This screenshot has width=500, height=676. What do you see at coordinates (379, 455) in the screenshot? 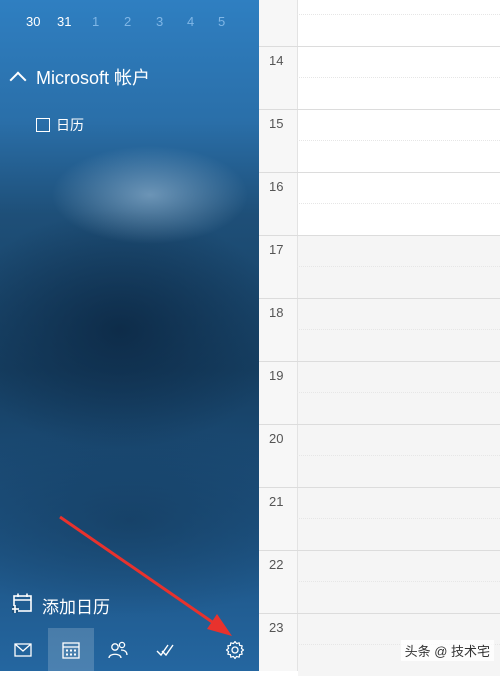
I see `hour-row: 20` at bounding box center [379, 455].